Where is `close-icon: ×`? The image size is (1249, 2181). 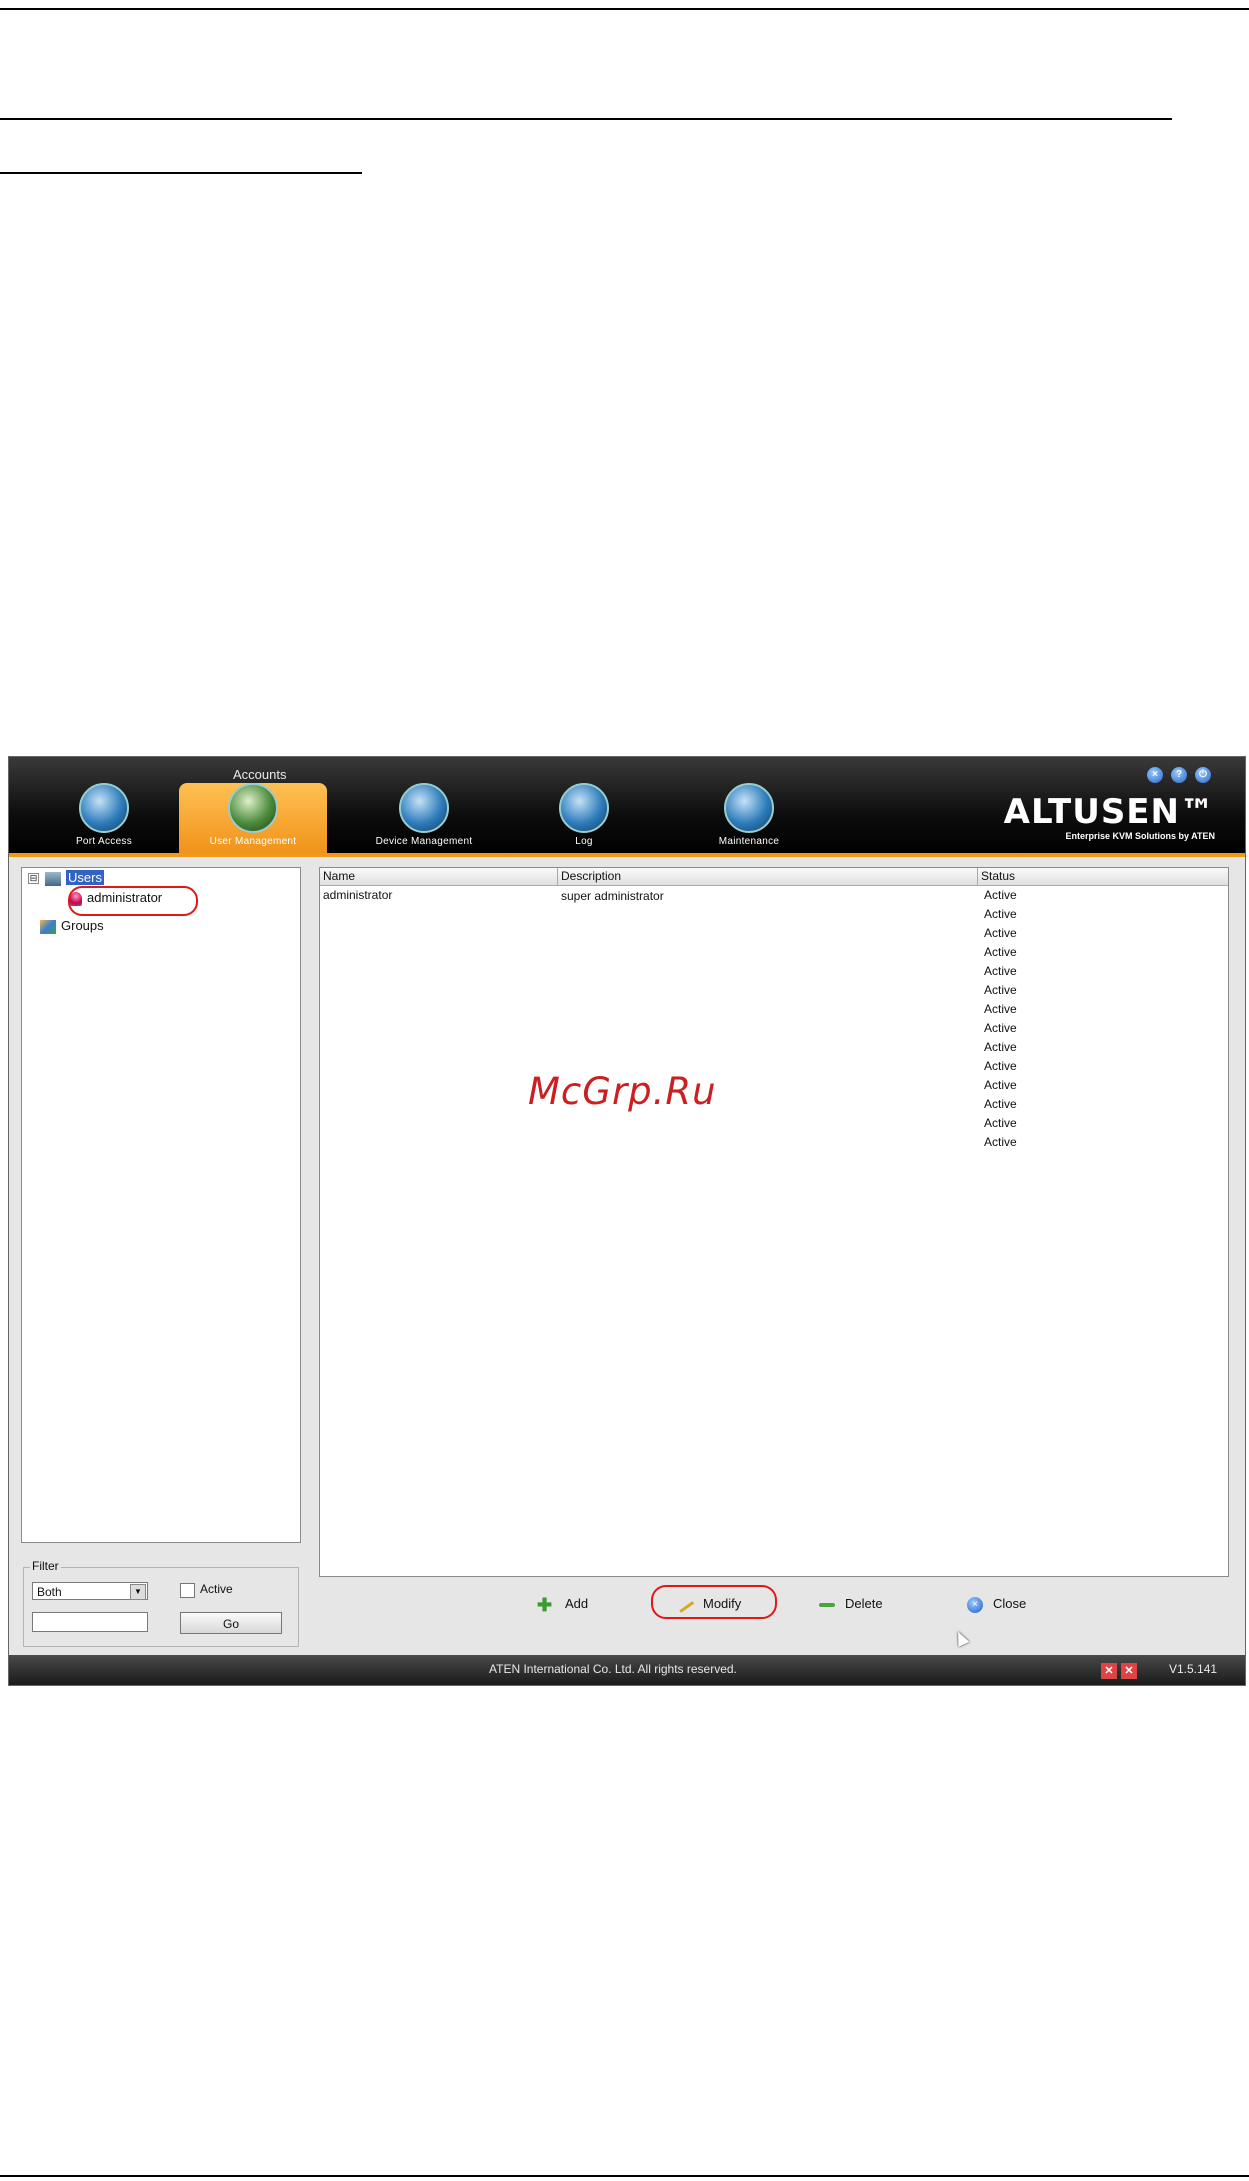
close-icon: × is located at coordinates (1155, 775).